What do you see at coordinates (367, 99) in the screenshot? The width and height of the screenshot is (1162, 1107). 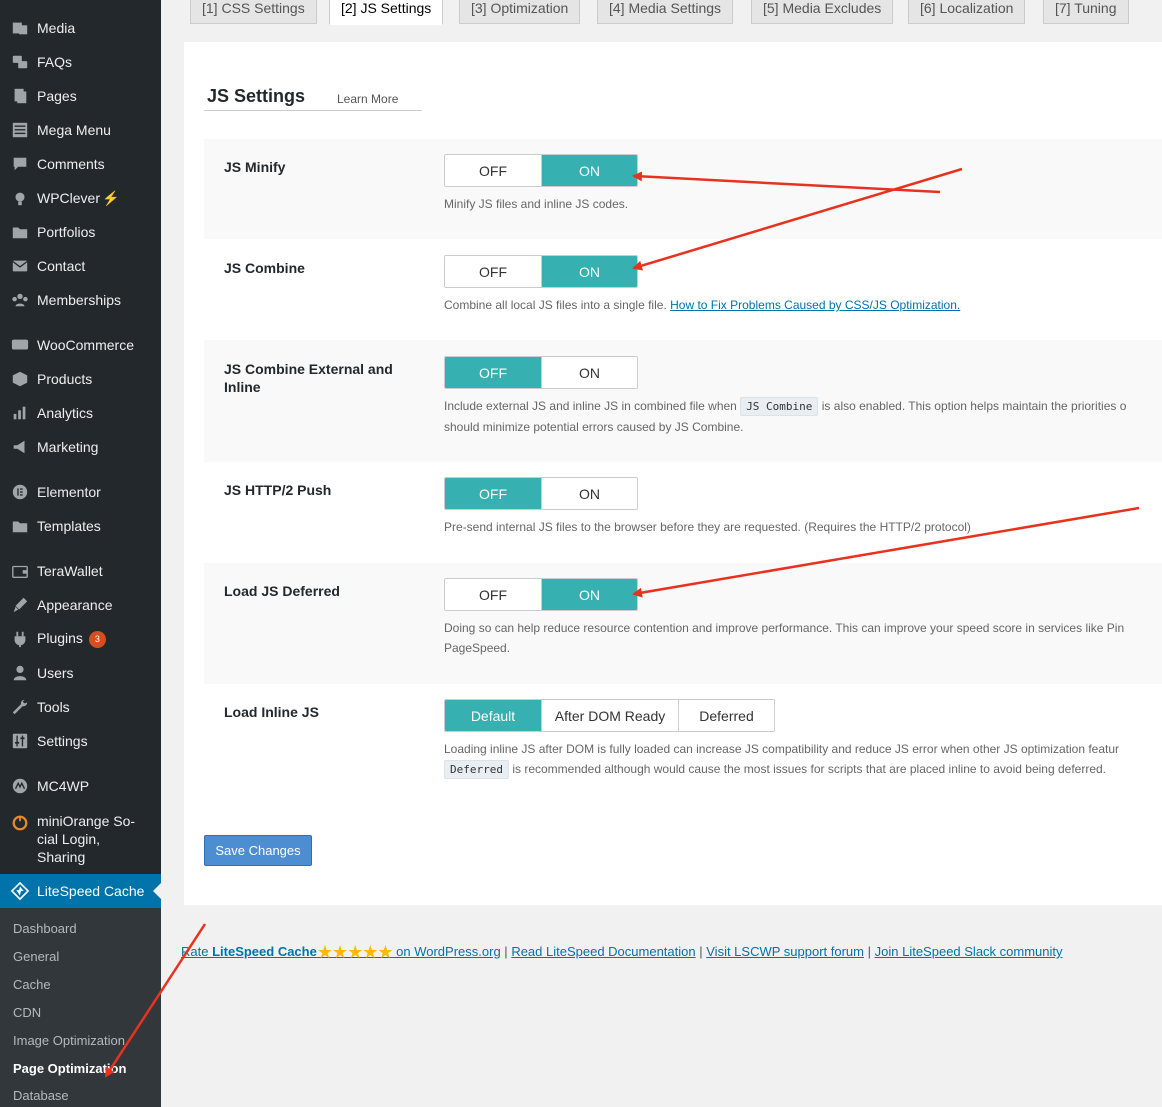 I see `learn-more-link: Learn More` at bounding box center [367, 99].